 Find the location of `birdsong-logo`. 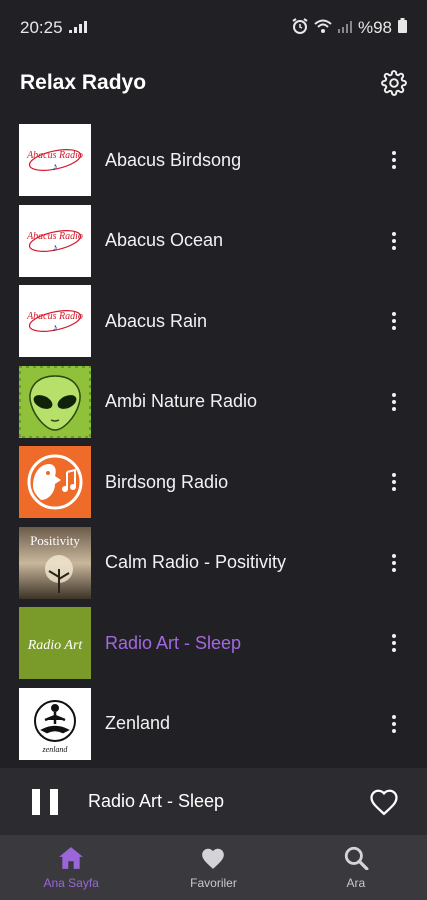

birdsong-logo is located at coordinates (55, 482).